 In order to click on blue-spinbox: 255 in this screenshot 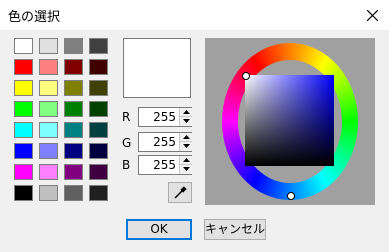, I will do `click(165, 165)`.